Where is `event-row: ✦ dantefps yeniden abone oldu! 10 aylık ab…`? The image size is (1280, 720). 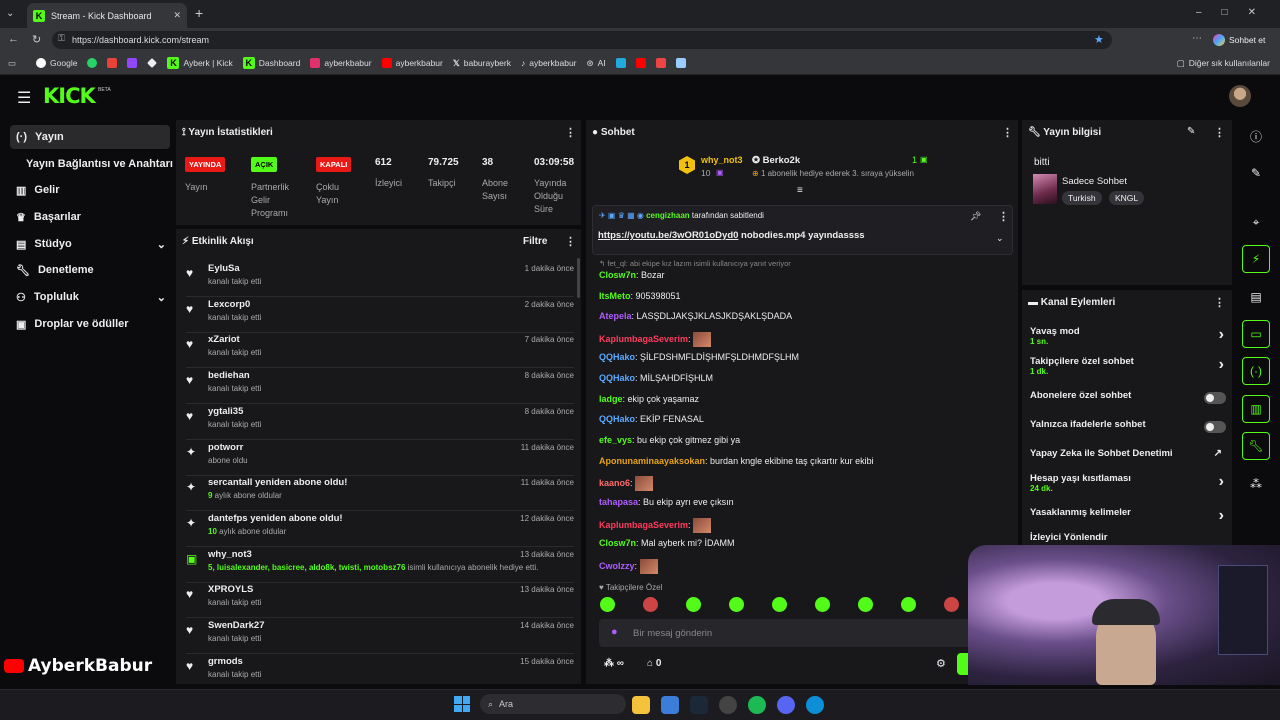 event-row: ✦ dantefps yeniden abone oldu! 10 aylık ab… is located at coordinates (380, 529).